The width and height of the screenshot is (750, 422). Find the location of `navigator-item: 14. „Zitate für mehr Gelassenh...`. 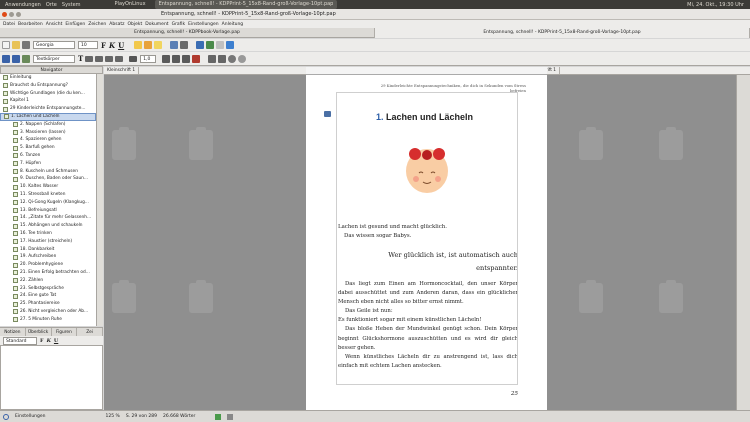

navigator-item: 14. „Zitate für mehr Gelassenh... is located at coordinates (48, 218).